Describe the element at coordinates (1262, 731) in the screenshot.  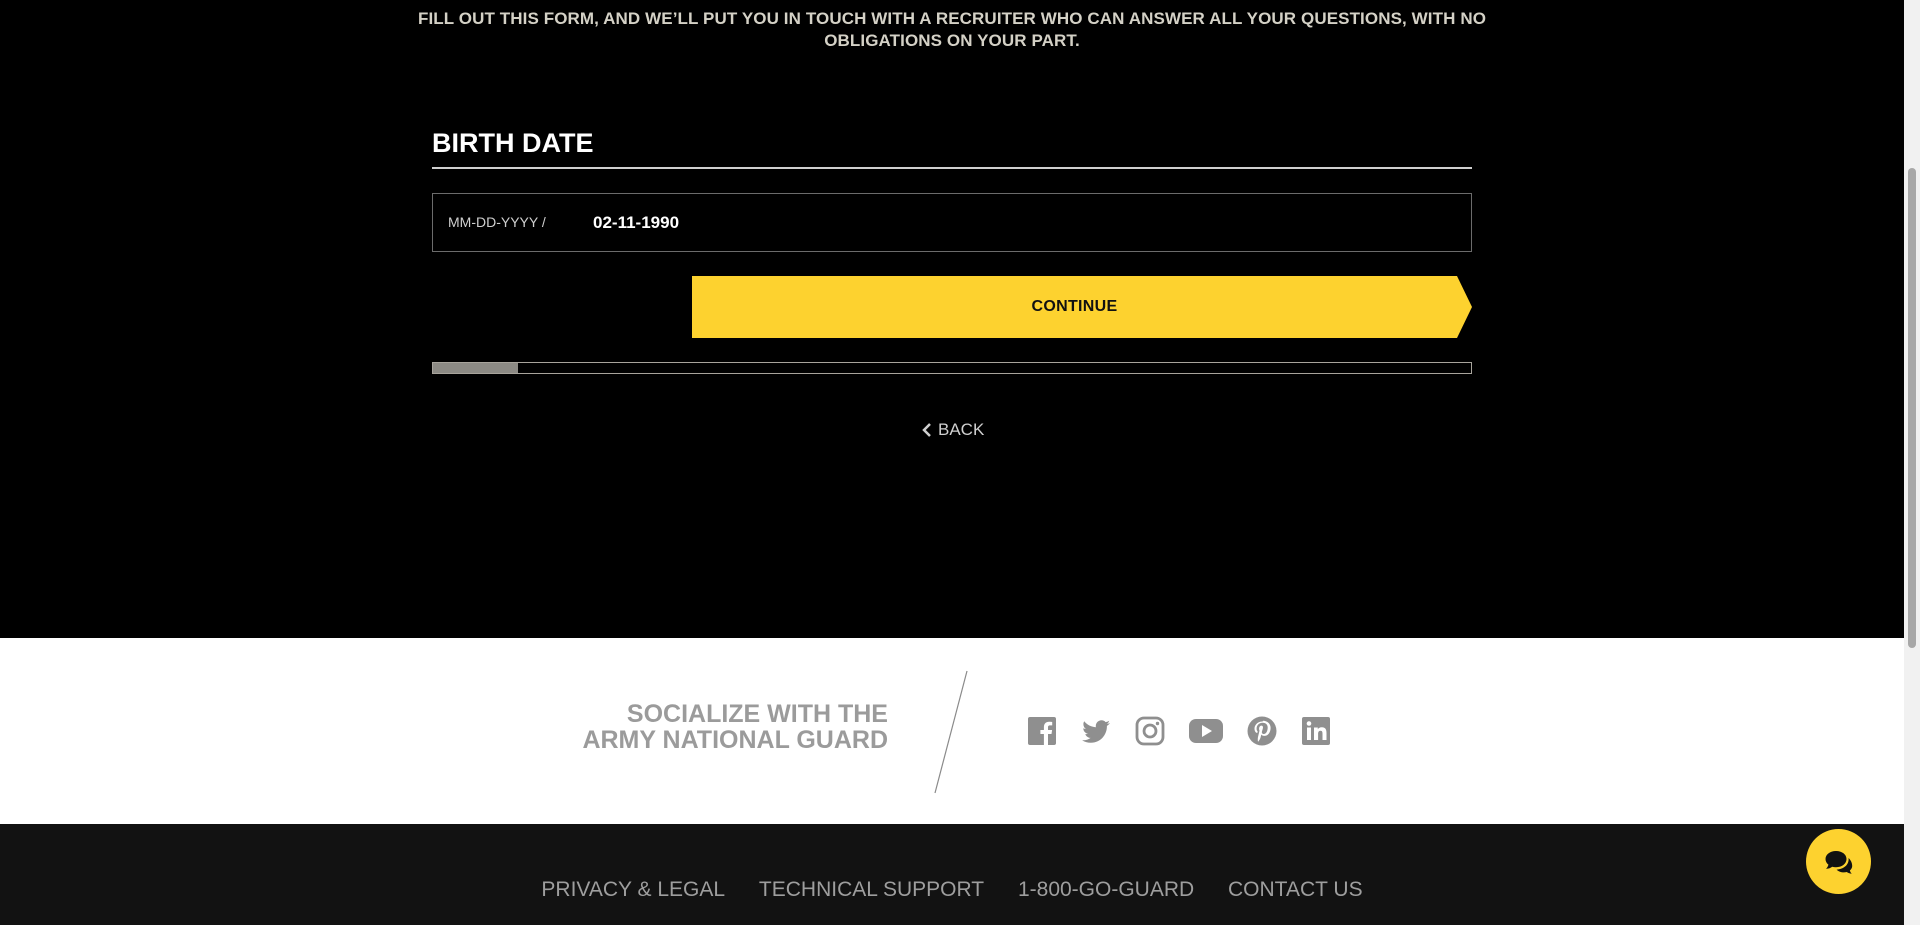
I see `pinterest-icon` at that location.